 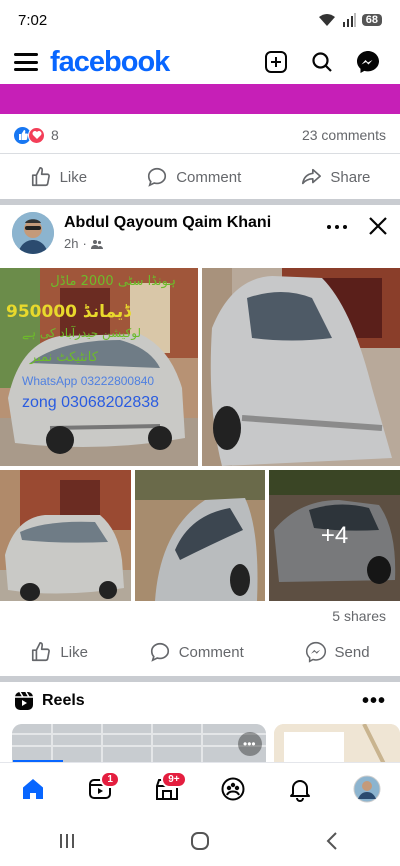 What do you see at coordinates (200, 20) in the screenshot?
I see `status-bar: 7:02 68` at bounding box center [200, 20].